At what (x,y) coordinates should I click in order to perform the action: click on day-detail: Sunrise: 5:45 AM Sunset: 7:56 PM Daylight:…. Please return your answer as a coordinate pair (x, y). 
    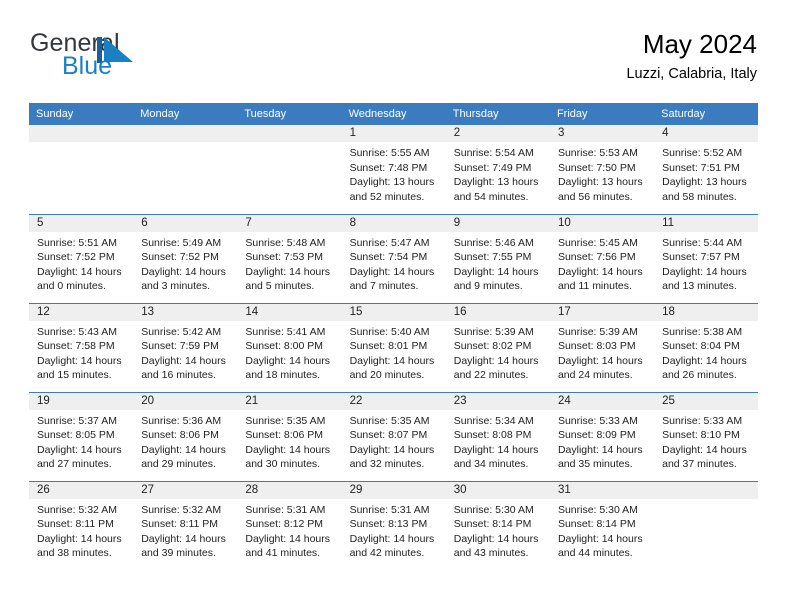
    Looking at the image, I should click on (602, 263).